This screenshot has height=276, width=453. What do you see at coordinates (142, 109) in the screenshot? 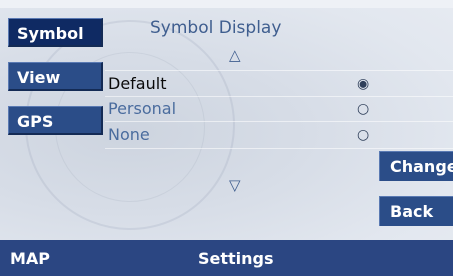
I see `option-personal: Personal` at bounding box center [142, 109].